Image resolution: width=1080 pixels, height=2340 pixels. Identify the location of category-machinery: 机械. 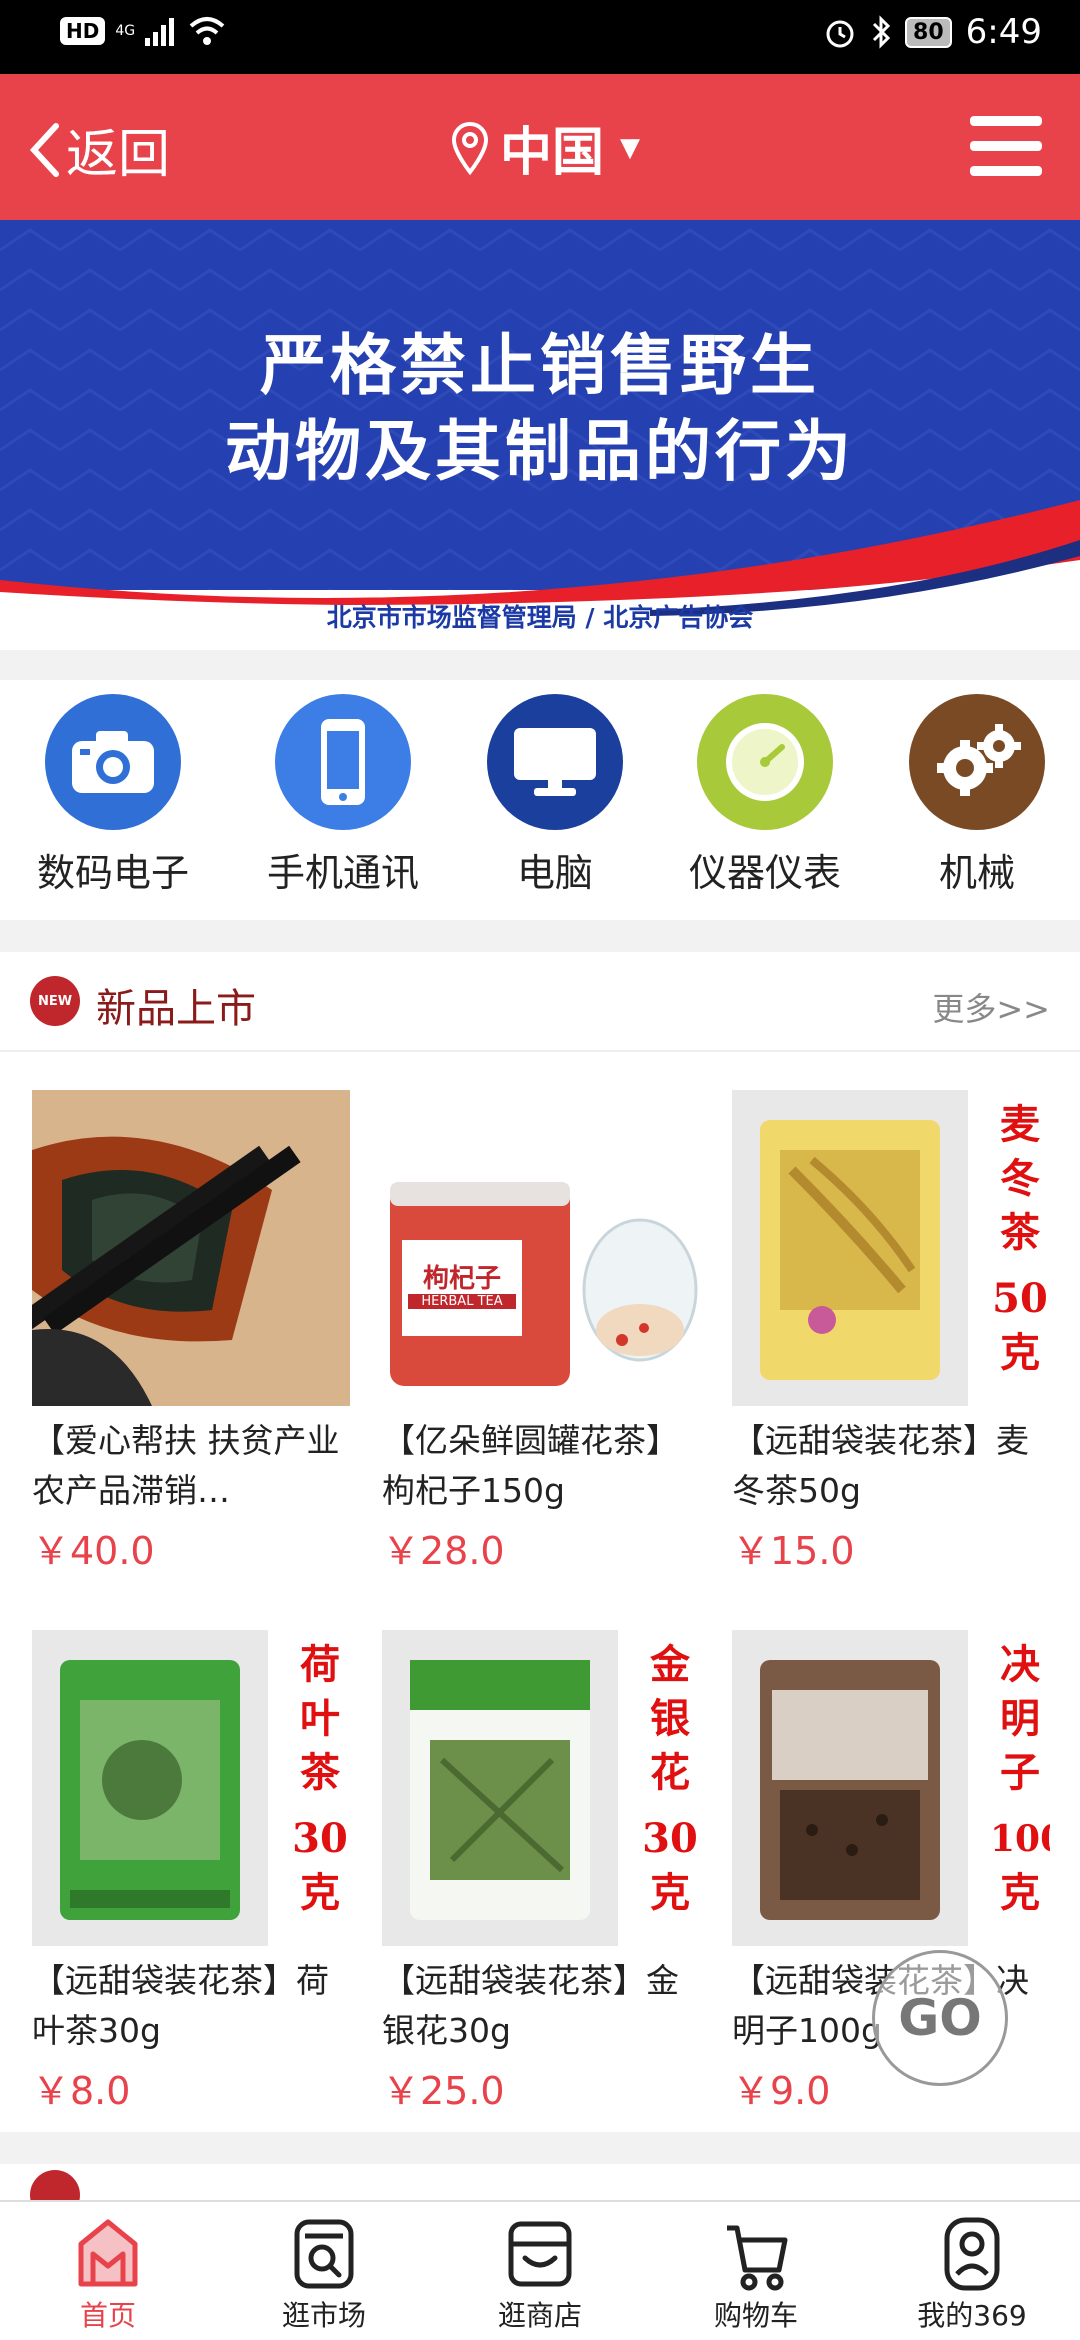
(977, 795).